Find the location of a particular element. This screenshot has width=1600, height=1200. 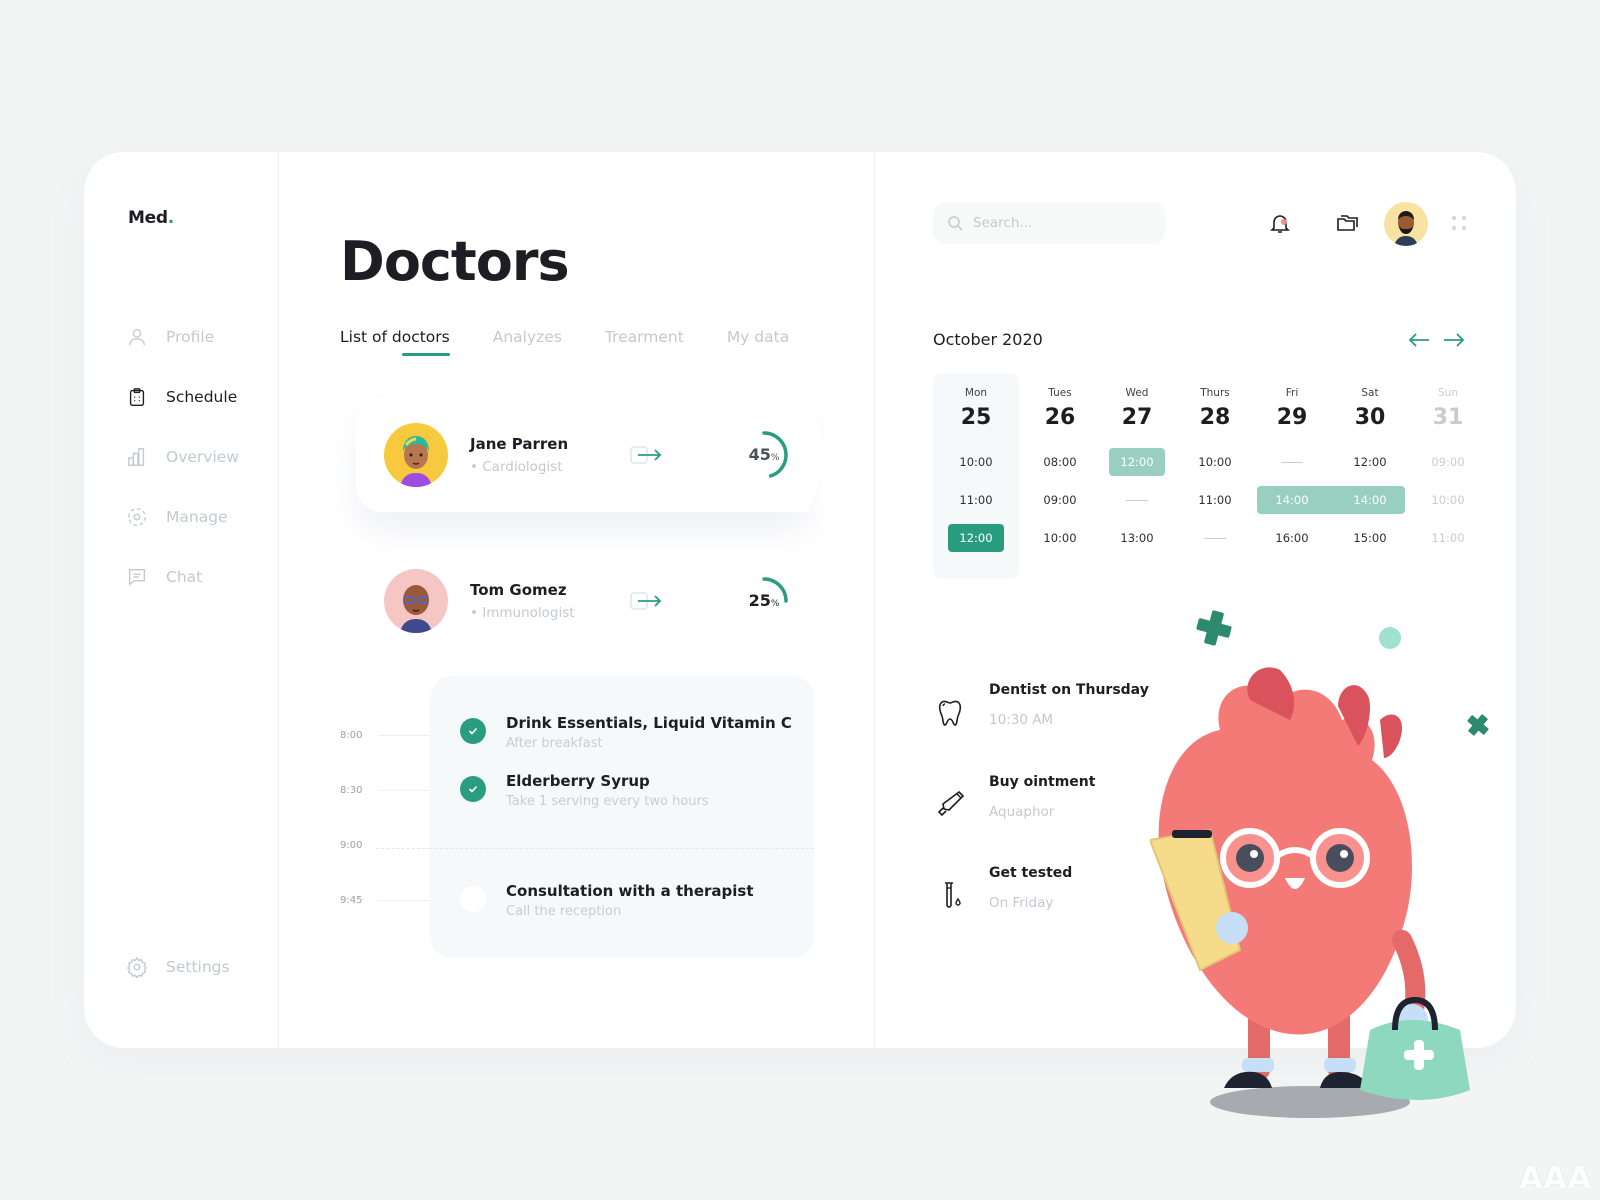

sidebar-item-profile: Profile is located at coordinates (170, 337).